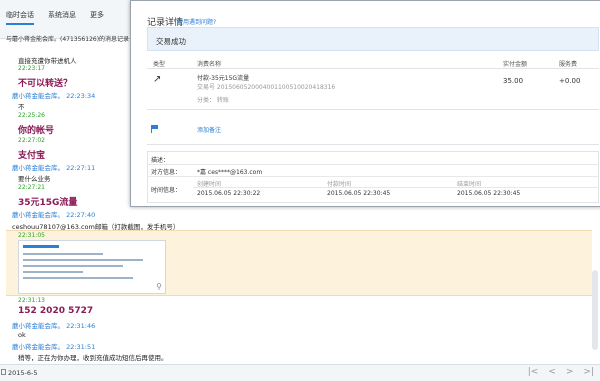 This screenshot has height=381, width=600. What do you see at coordinates (53, 167) in the screenshot?
I see `message-sender: 蘑小蒋金能会库。 22:27:11` at bounding box center [53, 167].